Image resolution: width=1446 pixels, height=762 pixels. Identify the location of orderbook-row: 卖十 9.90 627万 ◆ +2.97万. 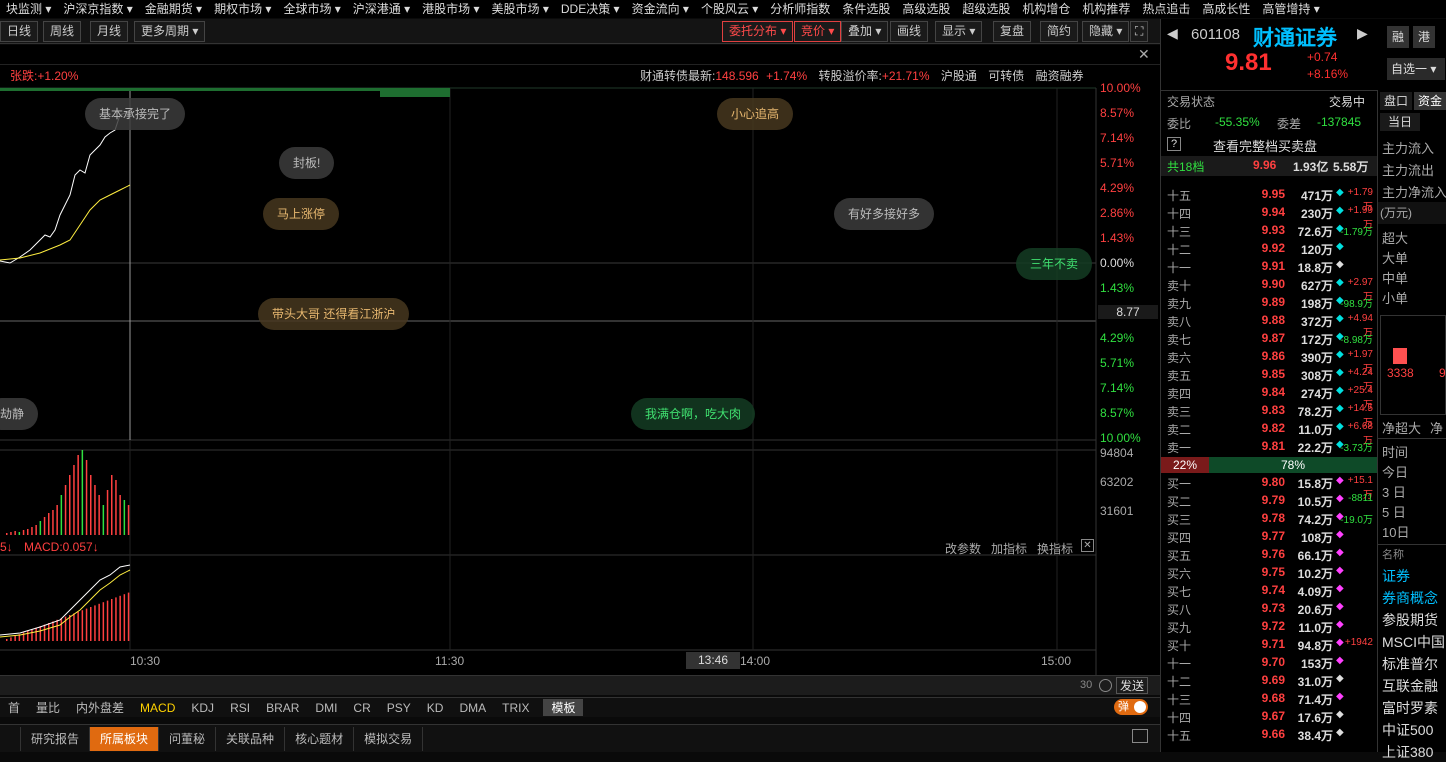
(1269, 290).